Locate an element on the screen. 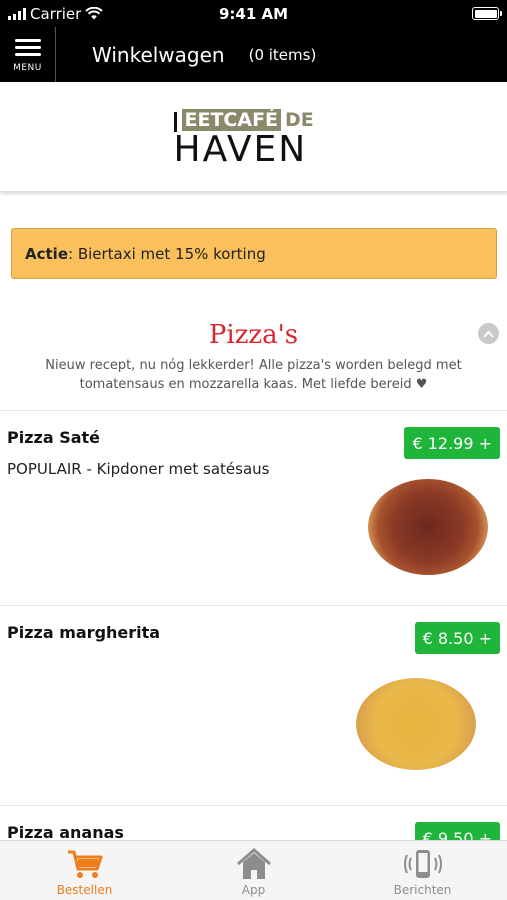 The width and height of the screenshot is (507, 900). tab-bestellen: Bestellen is located at coordinates (84, 870).